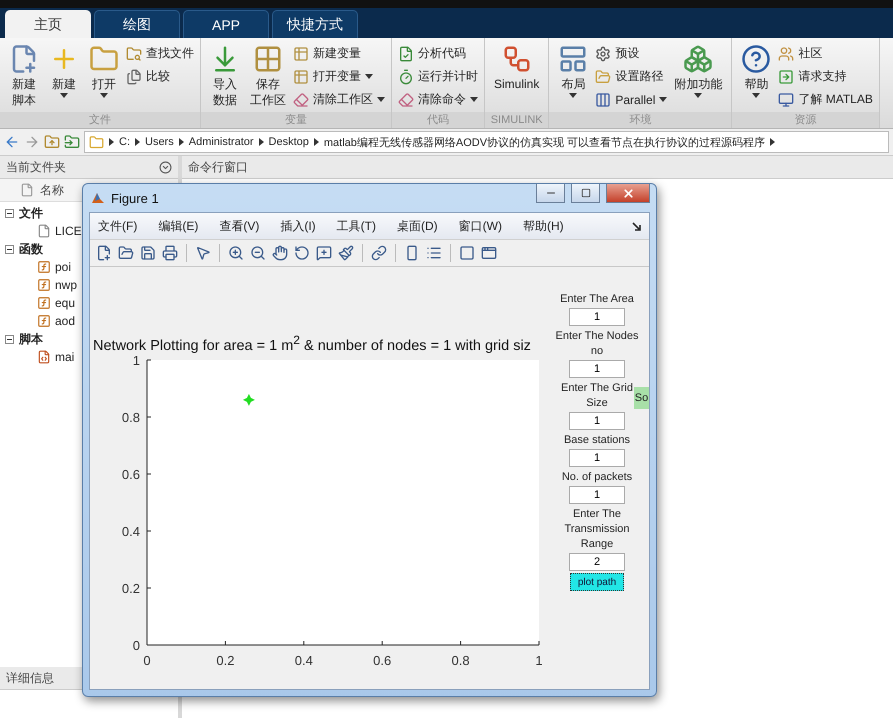  I want to click on file-item: mai, so click(37, 357).